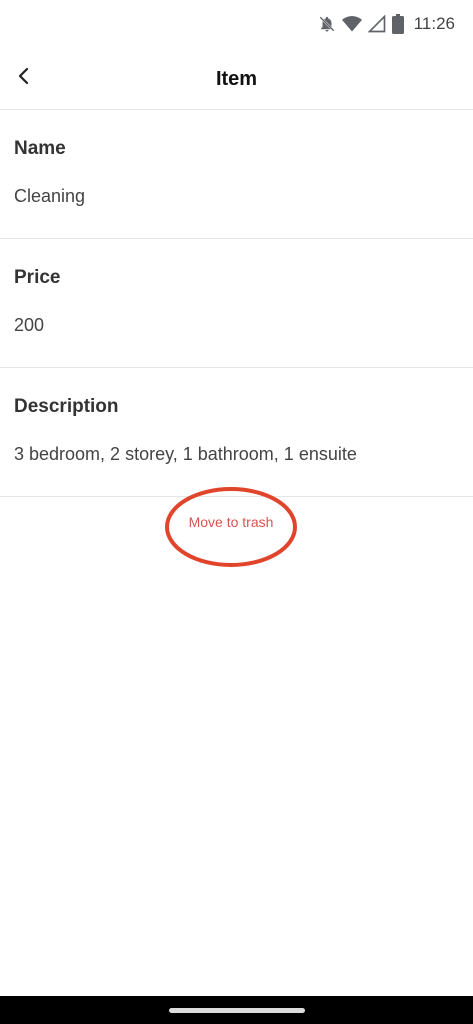 The height and width of the screenshot is (1024, 473). I want to click on signal-icon, so click(376, 24).